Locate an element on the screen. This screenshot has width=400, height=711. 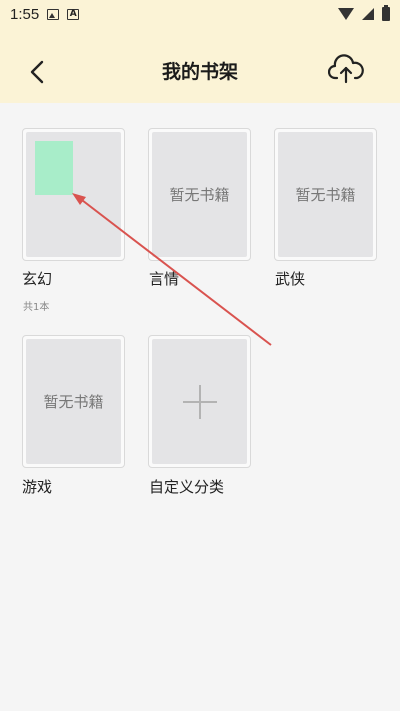
app-notification-icon: A is located at coordinates (73, 14).